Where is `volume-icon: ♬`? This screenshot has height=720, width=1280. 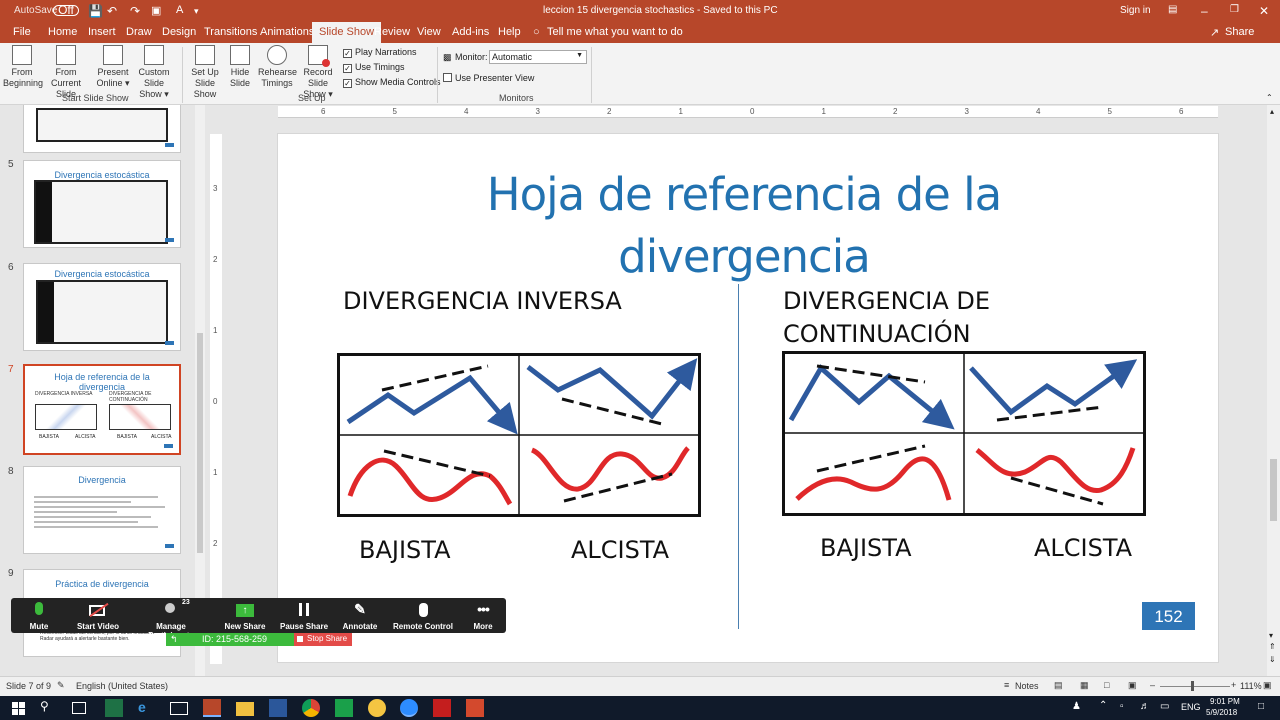 volume-icon: ♬ is located at coordinates (1145, 706).